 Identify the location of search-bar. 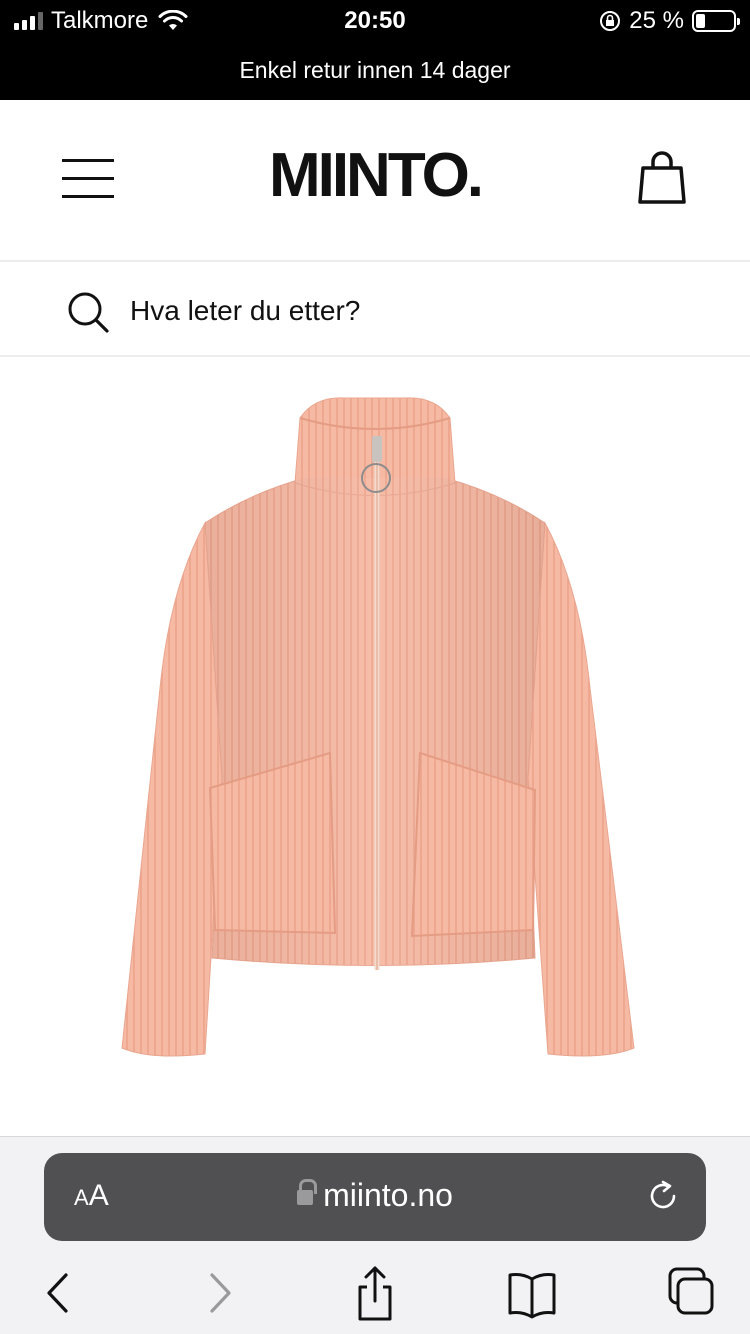
(375, 310).